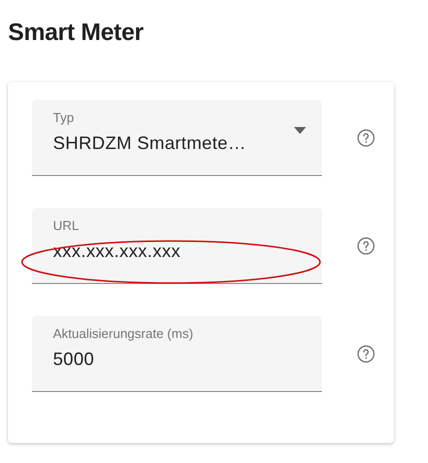  What do you see at coordinates (76, 33) in the screenshot?
I see `section-title: Smart Meter` at bounding box center [76, 33].